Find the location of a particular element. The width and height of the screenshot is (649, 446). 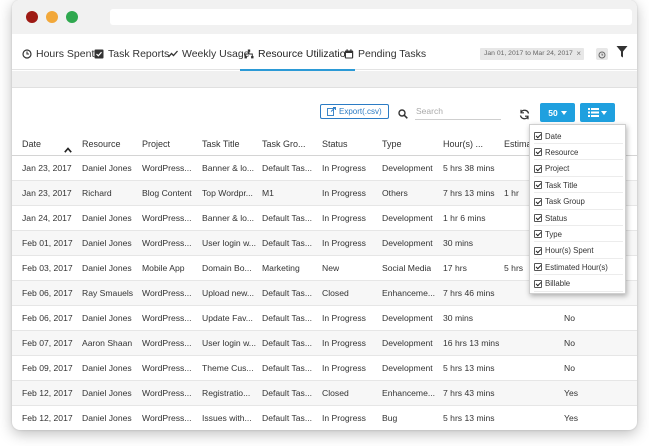

export-icon is located at coordinates (331, 111).